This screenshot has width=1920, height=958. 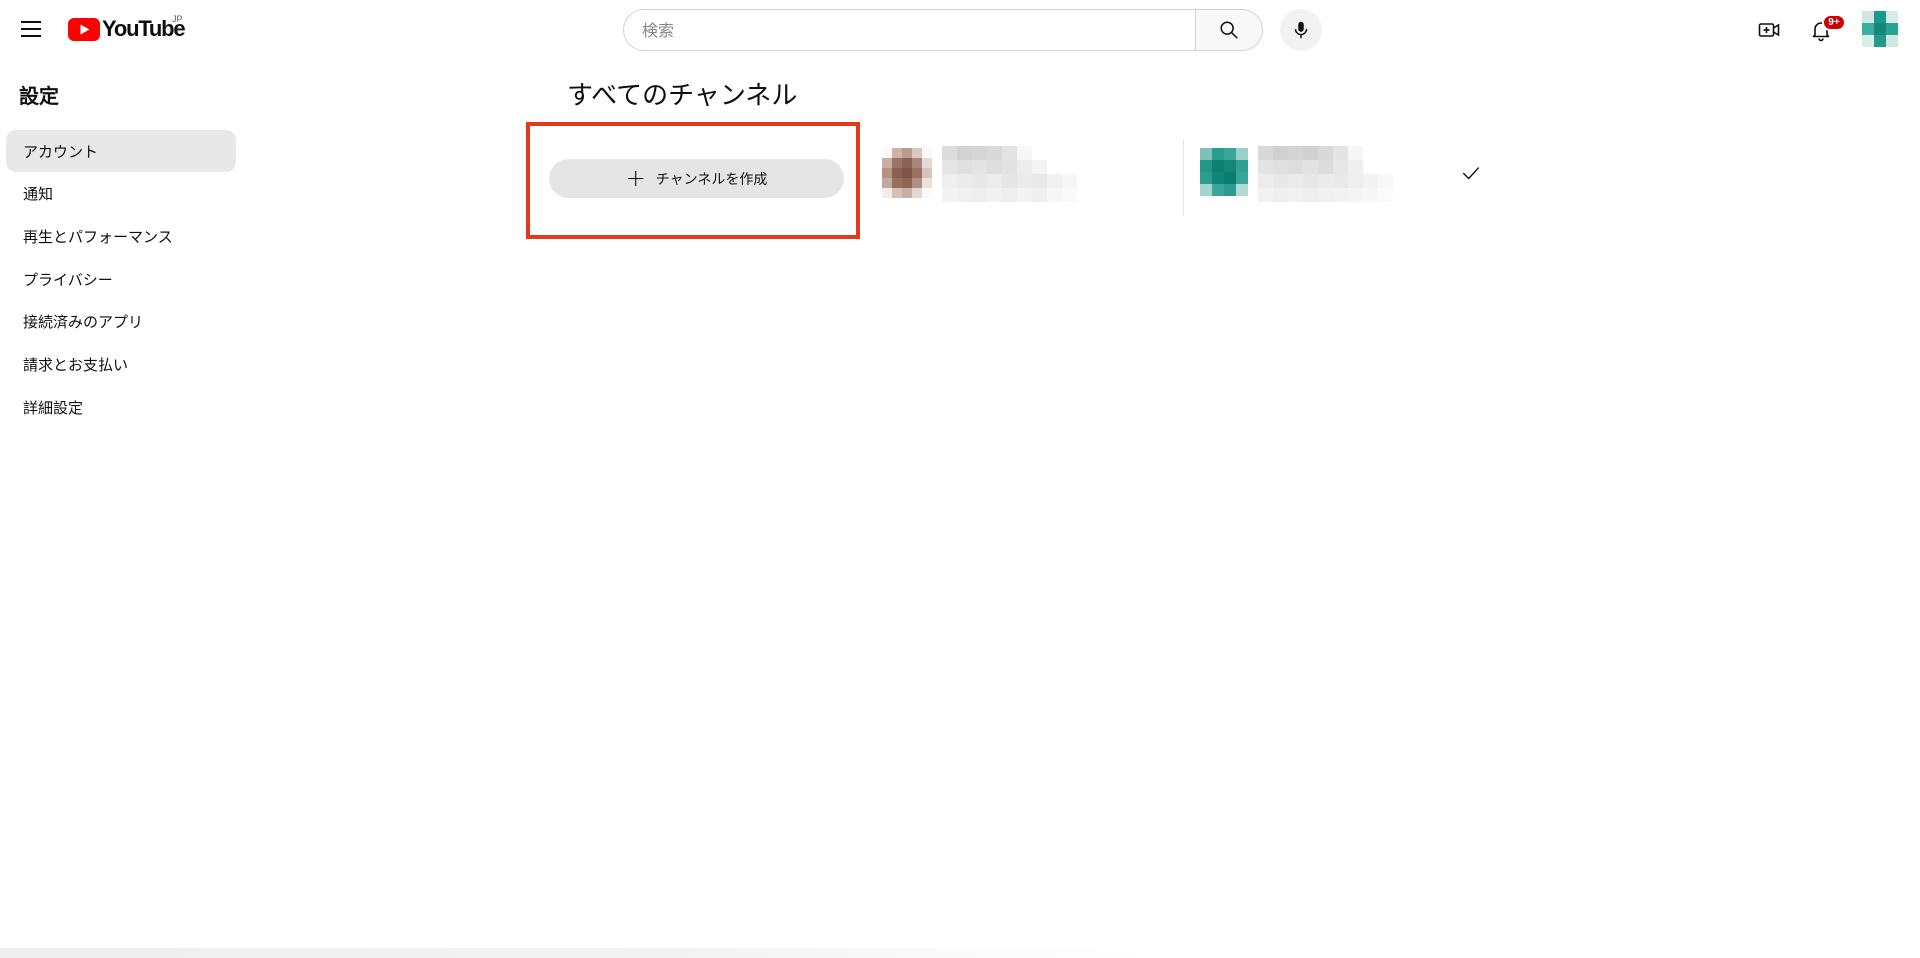 I want to click on channel-divider, so click(x=1183, y=178).